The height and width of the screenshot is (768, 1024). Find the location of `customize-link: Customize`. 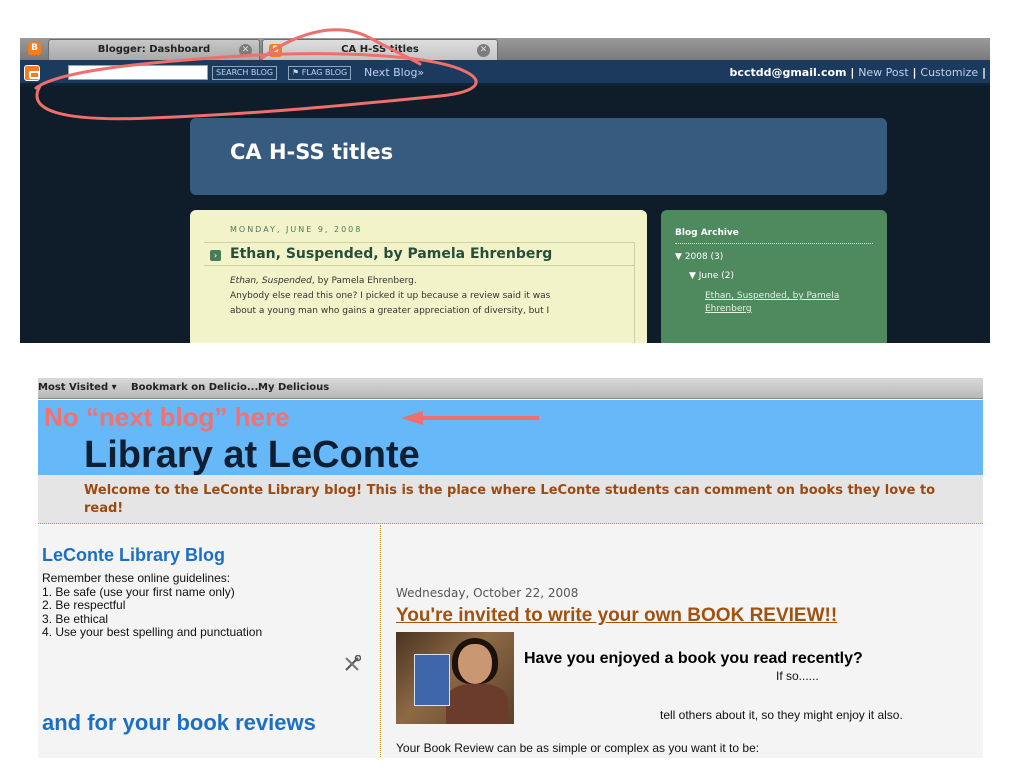

customize-link: Customize is located at coordinates (949, 72).